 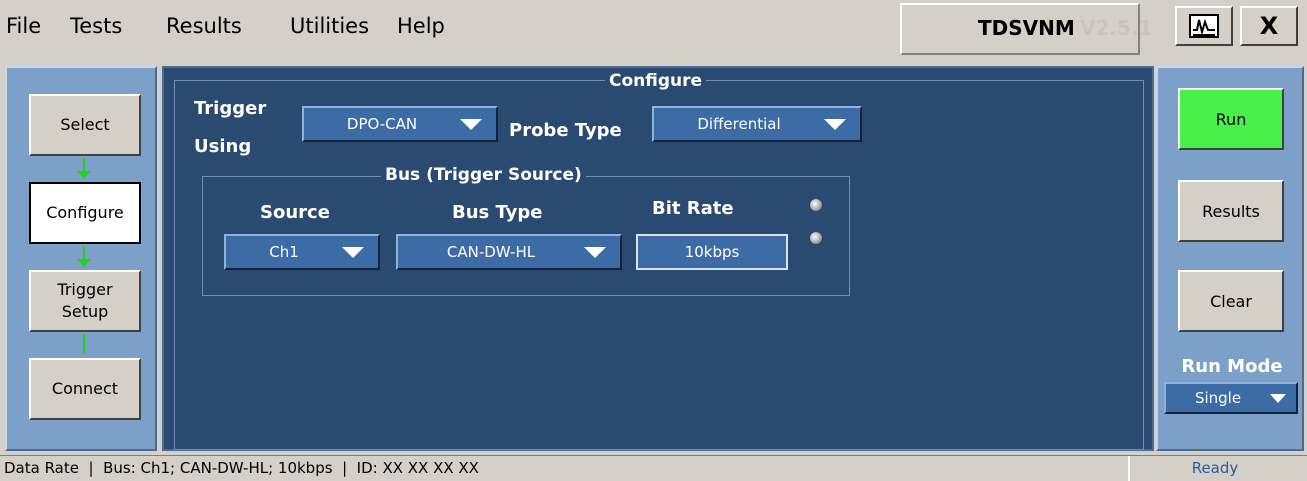 What do you see at coordinates (693, 208) in the screenshot?
I see `bit-rate-label: Bit Rate` at bounding box center [693, 208].